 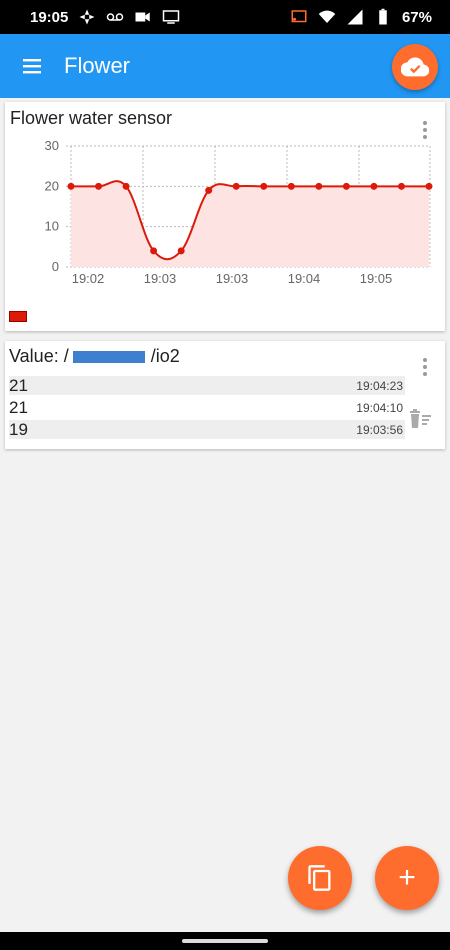 I want to click on value-row: 21 19:04:23, so click(x=207, y=385).